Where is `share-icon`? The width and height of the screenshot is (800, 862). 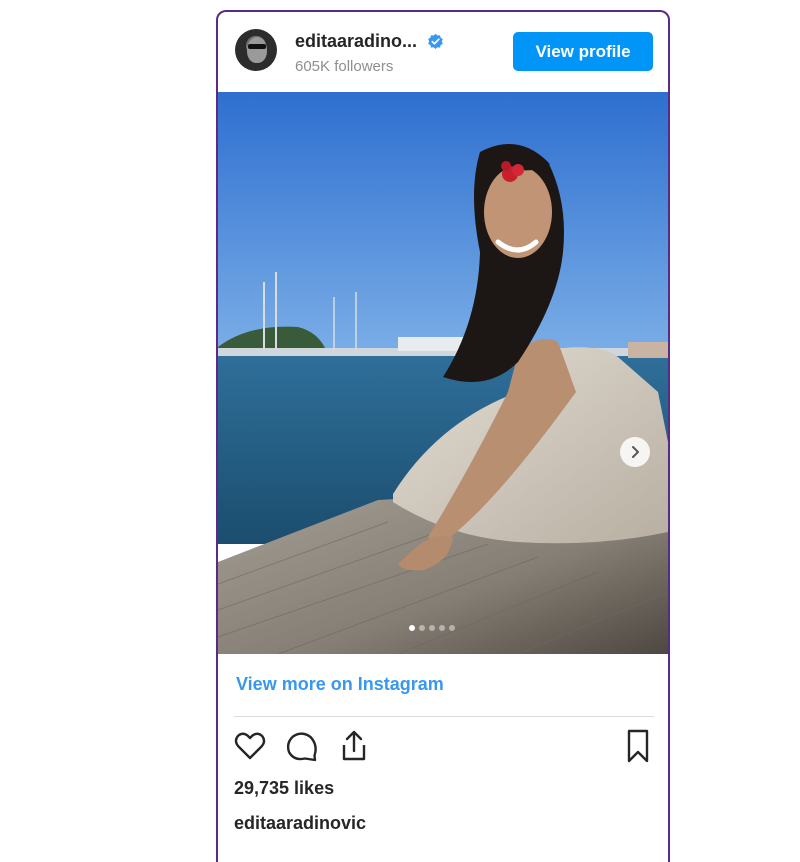 share-icon is located at coordinates (354, 746).